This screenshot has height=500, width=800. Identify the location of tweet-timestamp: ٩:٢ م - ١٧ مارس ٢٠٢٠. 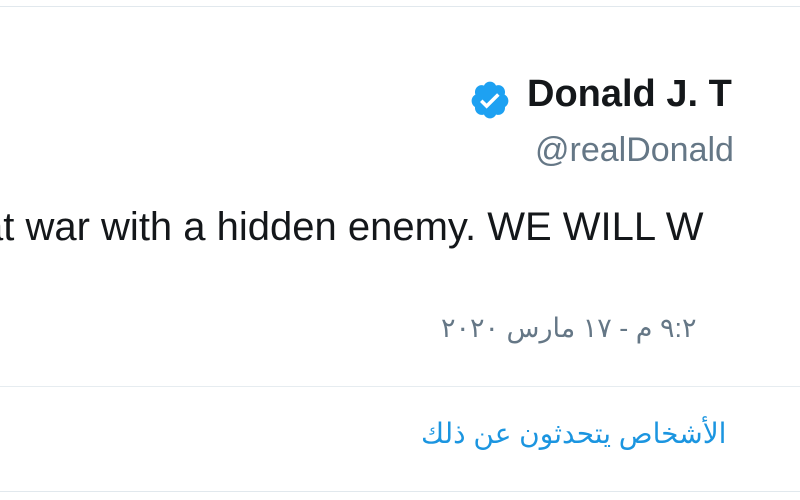
(568, 328).